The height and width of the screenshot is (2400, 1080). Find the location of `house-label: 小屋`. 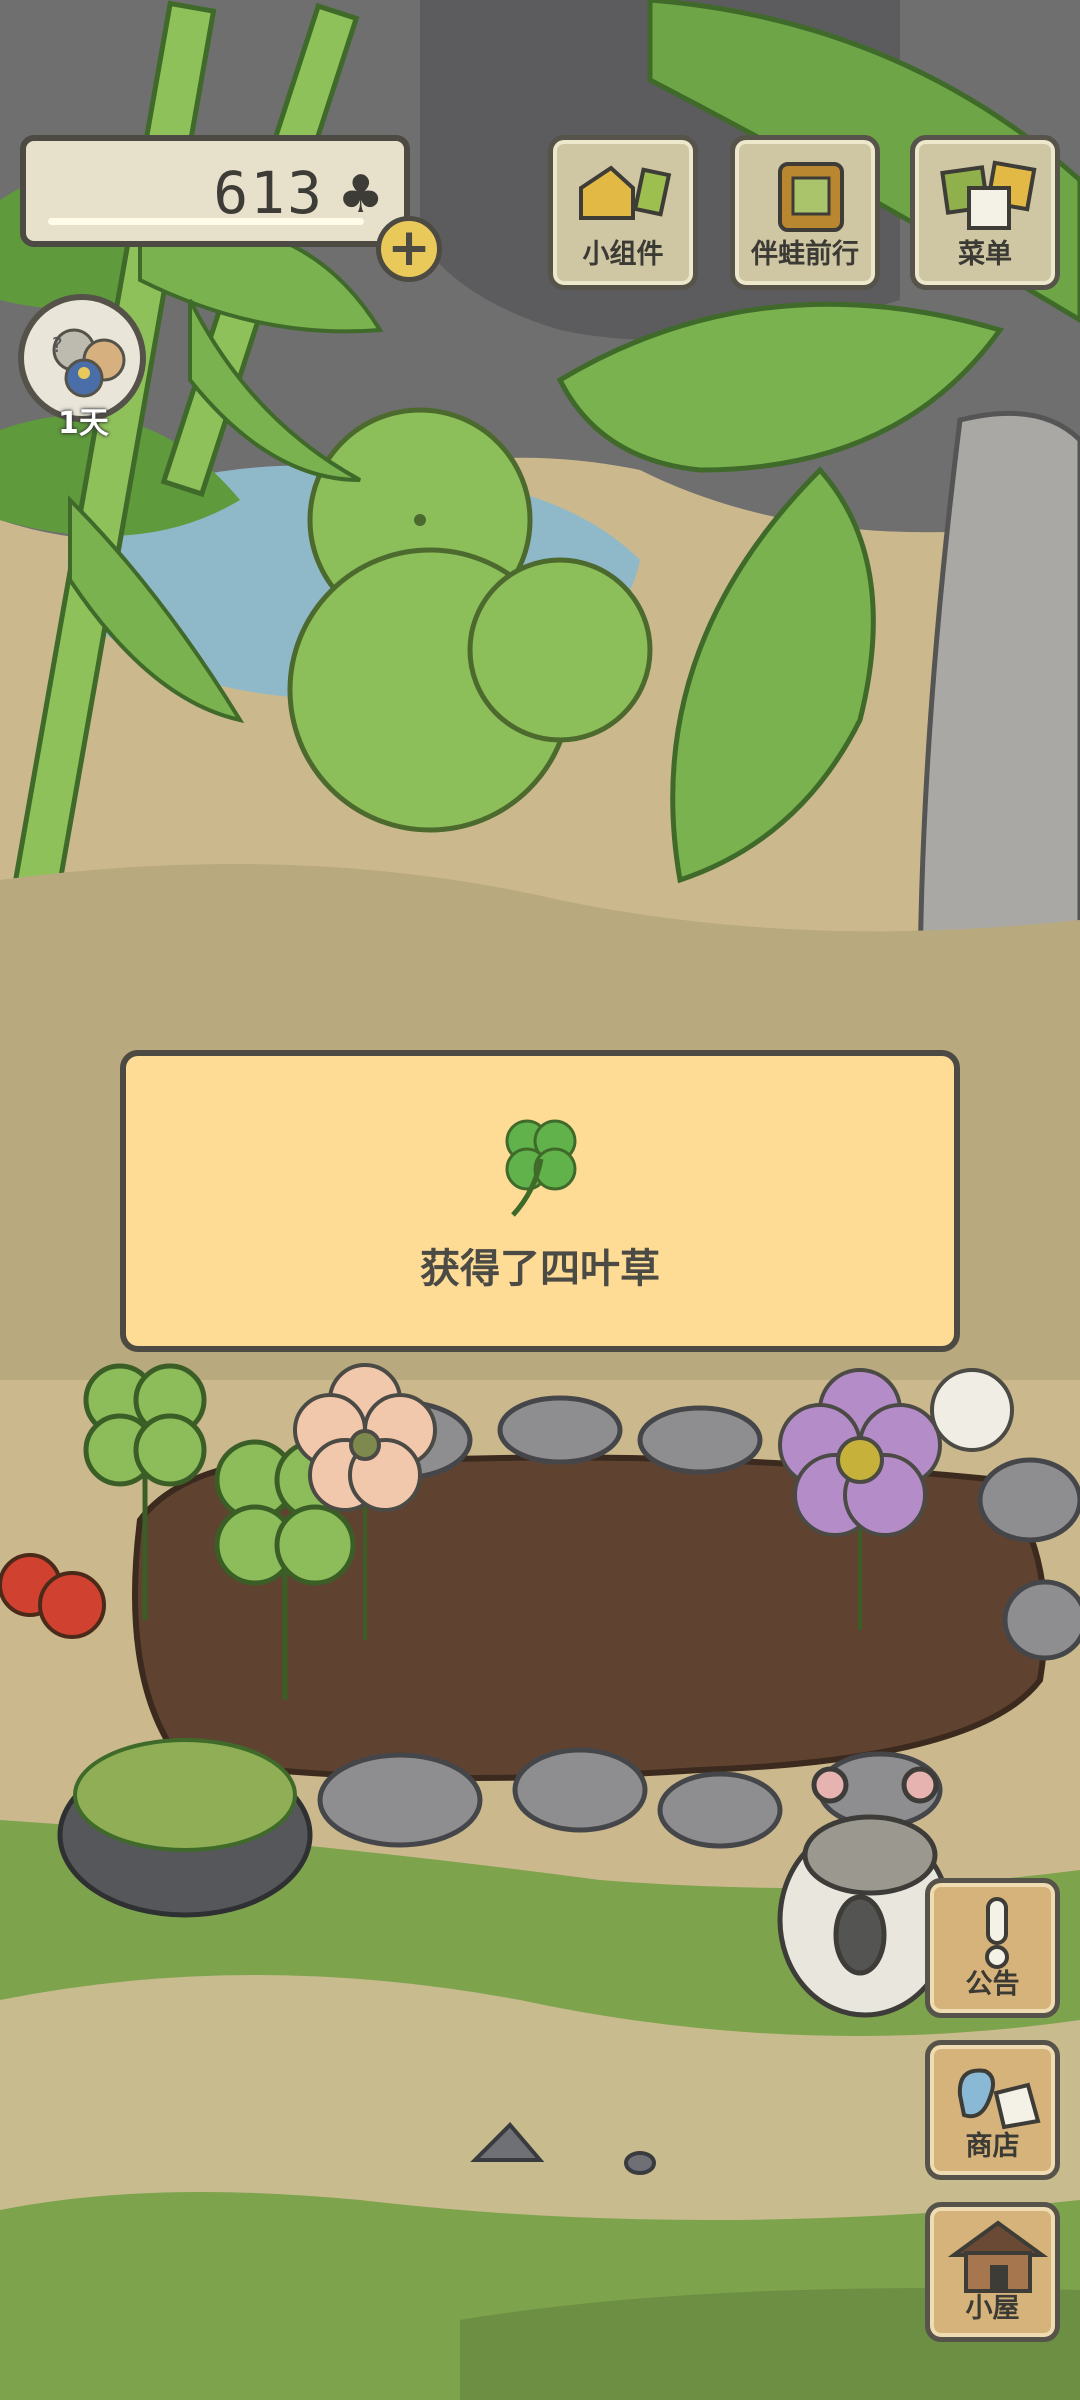

house-label: 小屋 is located at coordinates (992, 2308).